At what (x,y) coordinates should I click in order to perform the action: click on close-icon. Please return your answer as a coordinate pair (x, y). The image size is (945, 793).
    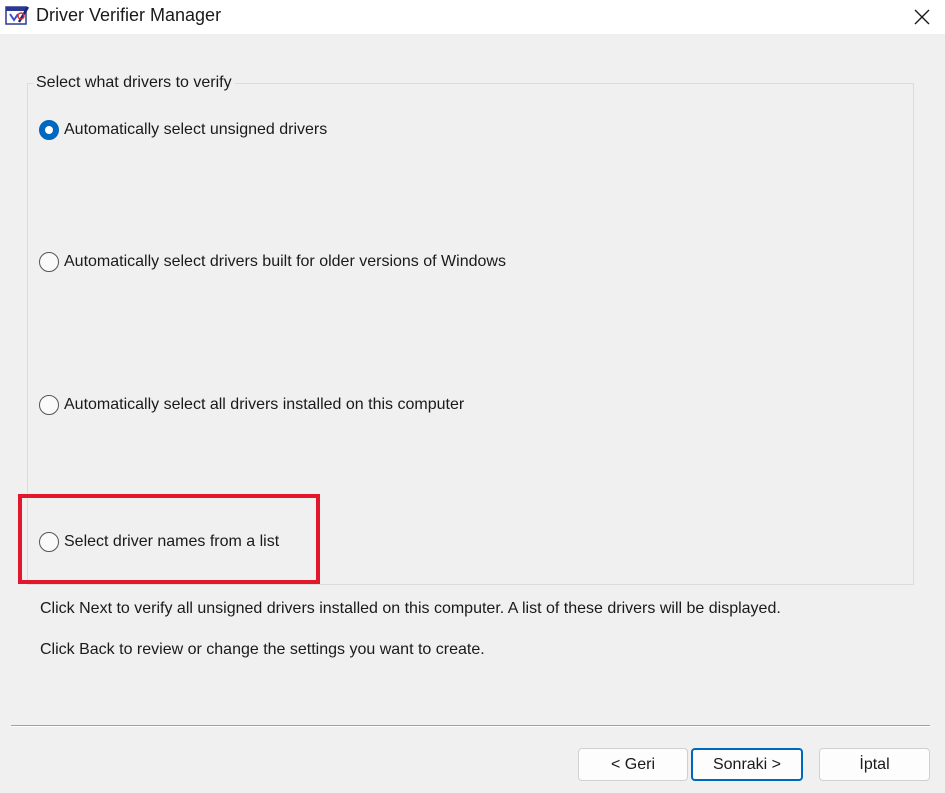
    Looking at the image, I should click on (922, 17).